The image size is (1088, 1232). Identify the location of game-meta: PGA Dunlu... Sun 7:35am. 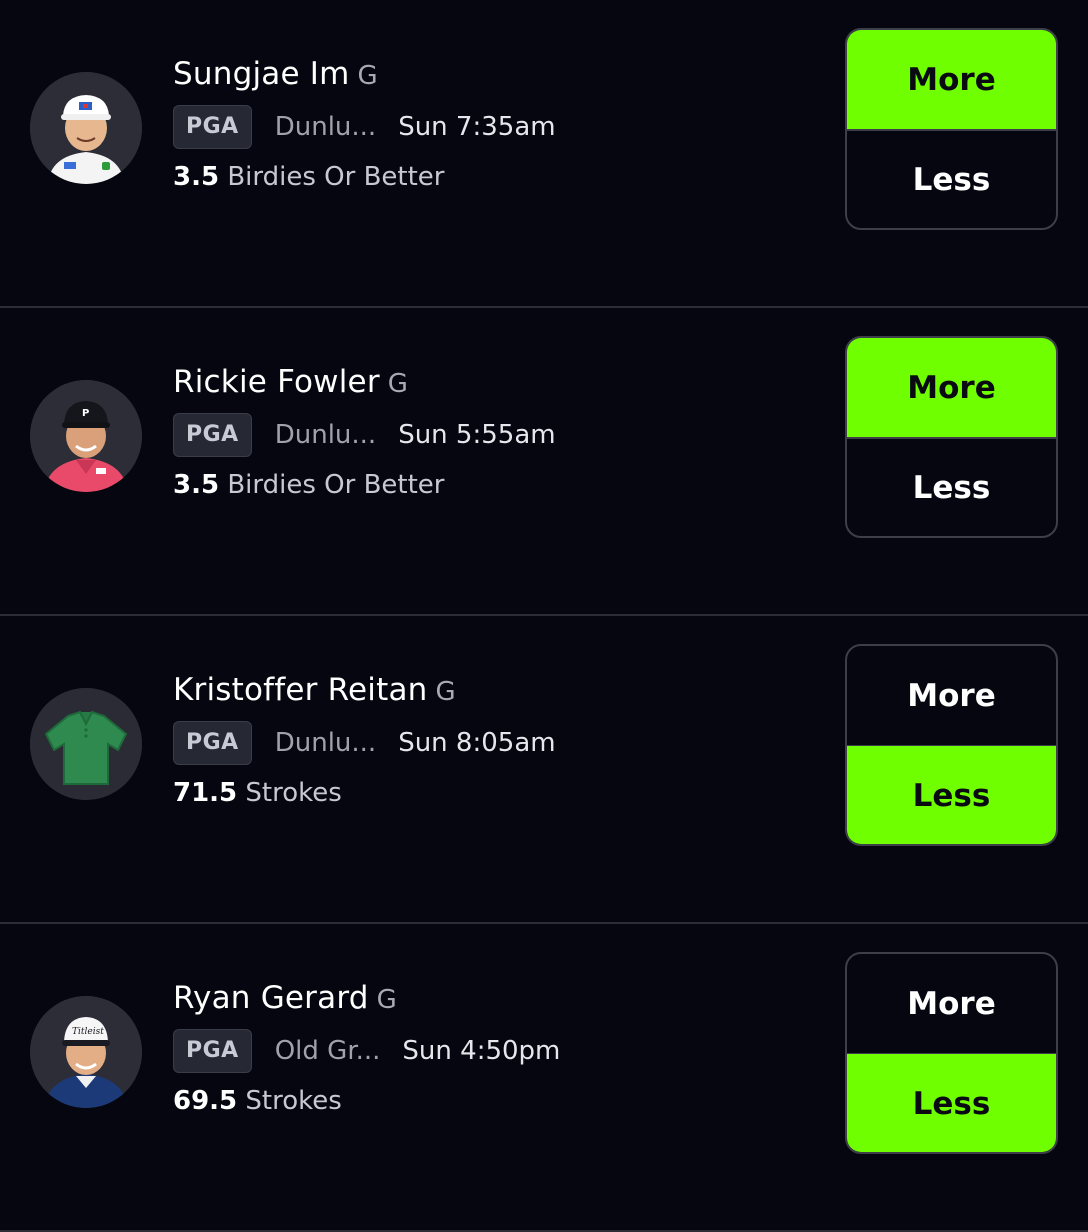
(364, 127).